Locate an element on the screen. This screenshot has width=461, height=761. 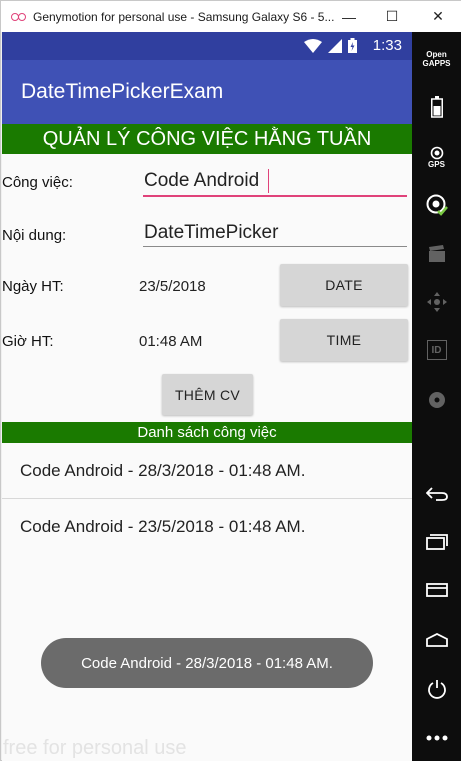
menu-icon is located at coordinates (436, 590).